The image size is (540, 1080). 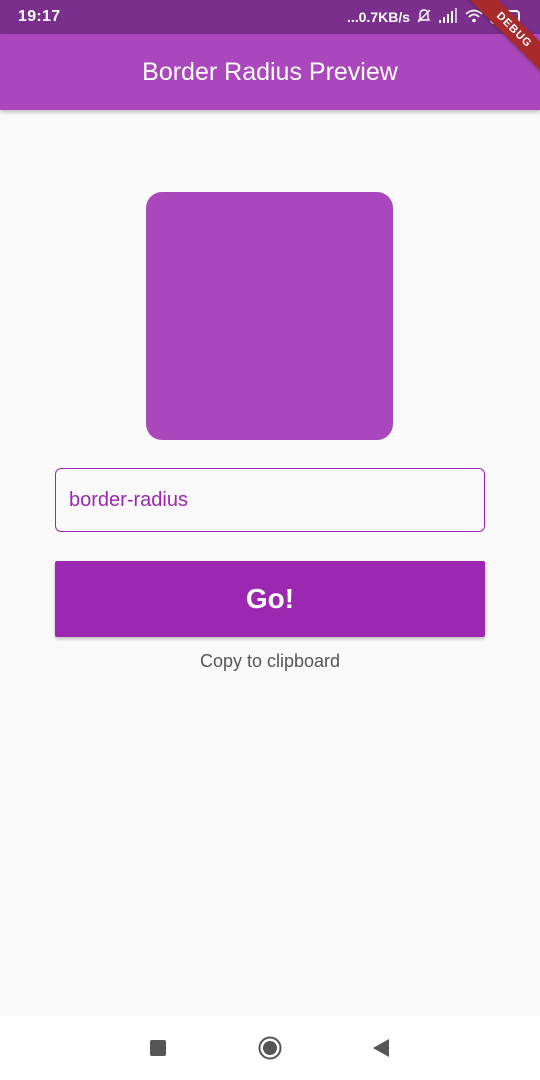 I want to click on home-icon, so click(x=270, y=1048).